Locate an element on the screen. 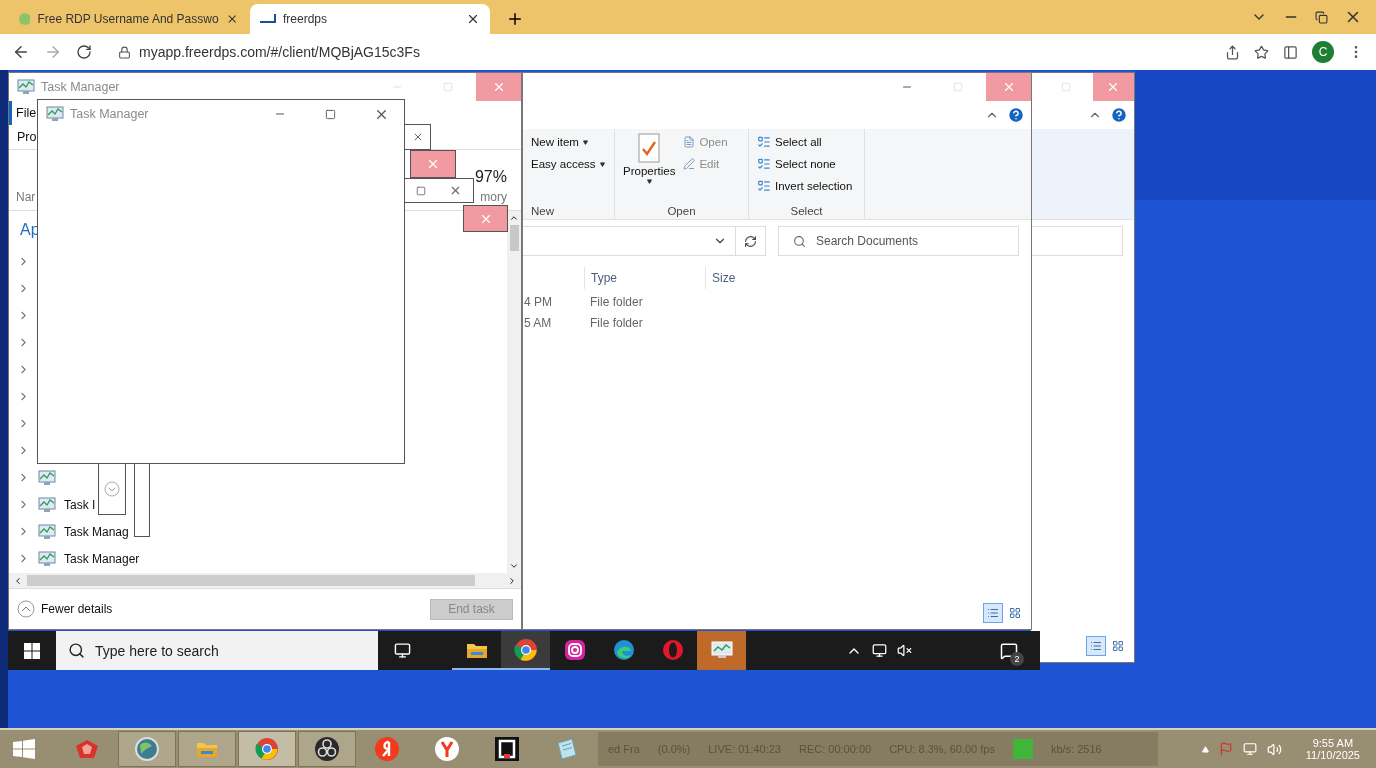 The image size is (1376, 768). bookmark-icon is located at coordinates (1261, 52).